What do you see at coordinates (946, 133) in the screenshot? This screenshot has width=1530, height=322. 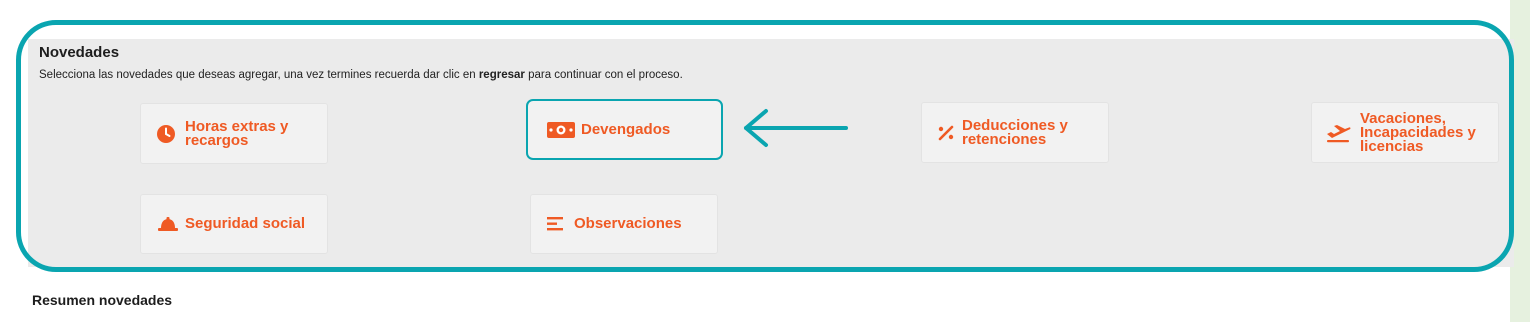 I see `percent-icon` at bounding box center [946, 133].